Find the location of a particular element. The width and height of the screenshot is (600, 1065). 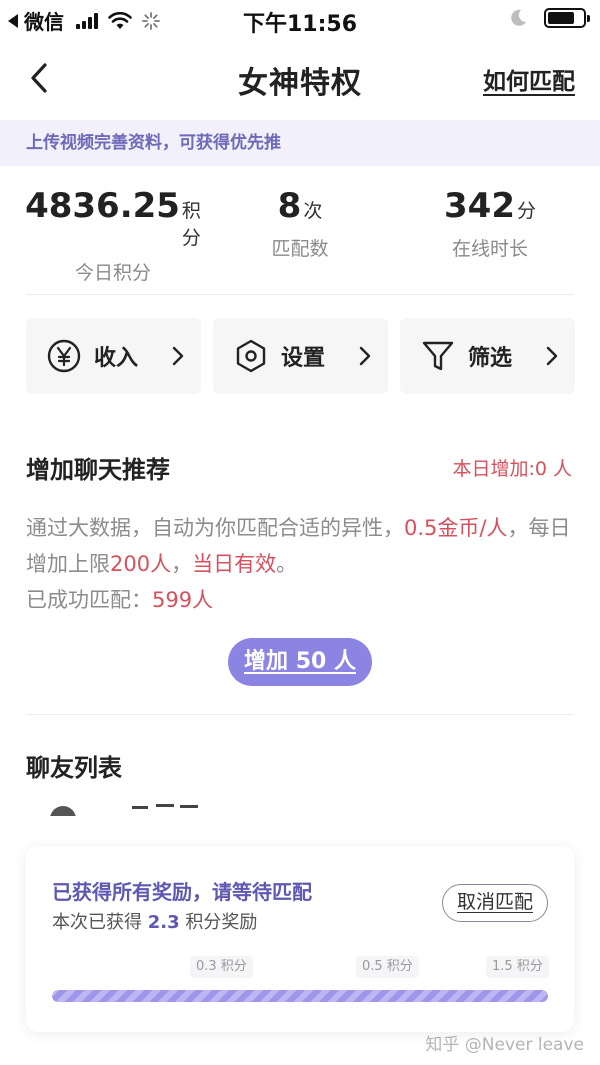

status-right is located at coordinates (549, 18).